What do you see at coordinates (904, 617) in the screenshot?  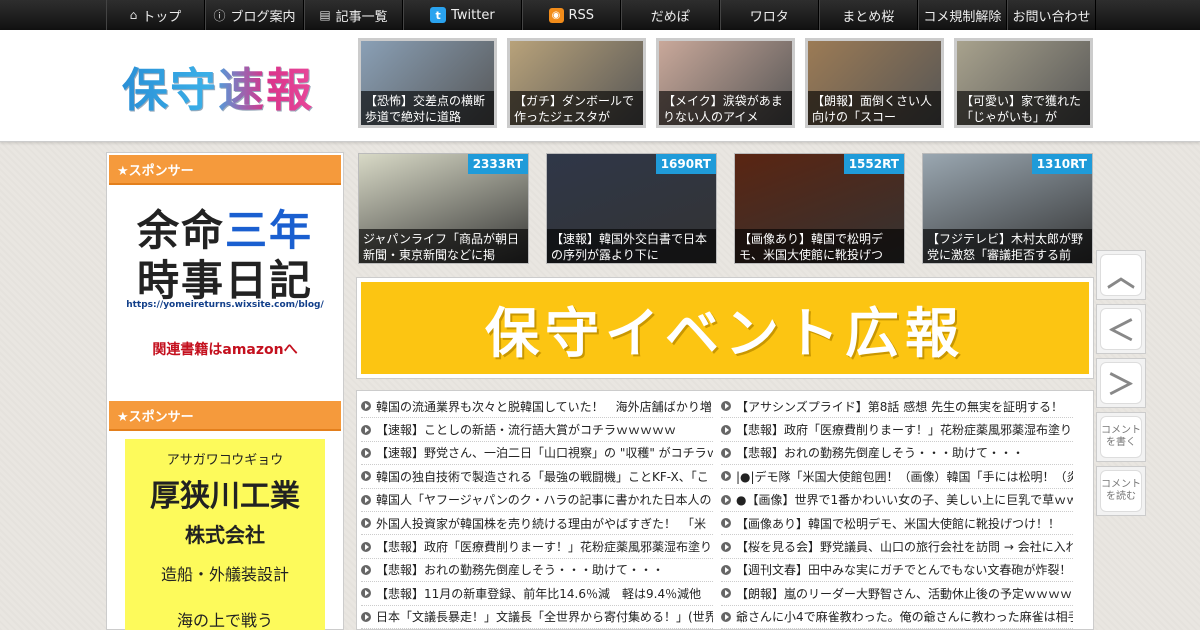 I see `list-item-title: 爺さんに小4で麻雀教わった。俺の爺さんに教わった麻雀は相手` at bounding box center [904, 617].